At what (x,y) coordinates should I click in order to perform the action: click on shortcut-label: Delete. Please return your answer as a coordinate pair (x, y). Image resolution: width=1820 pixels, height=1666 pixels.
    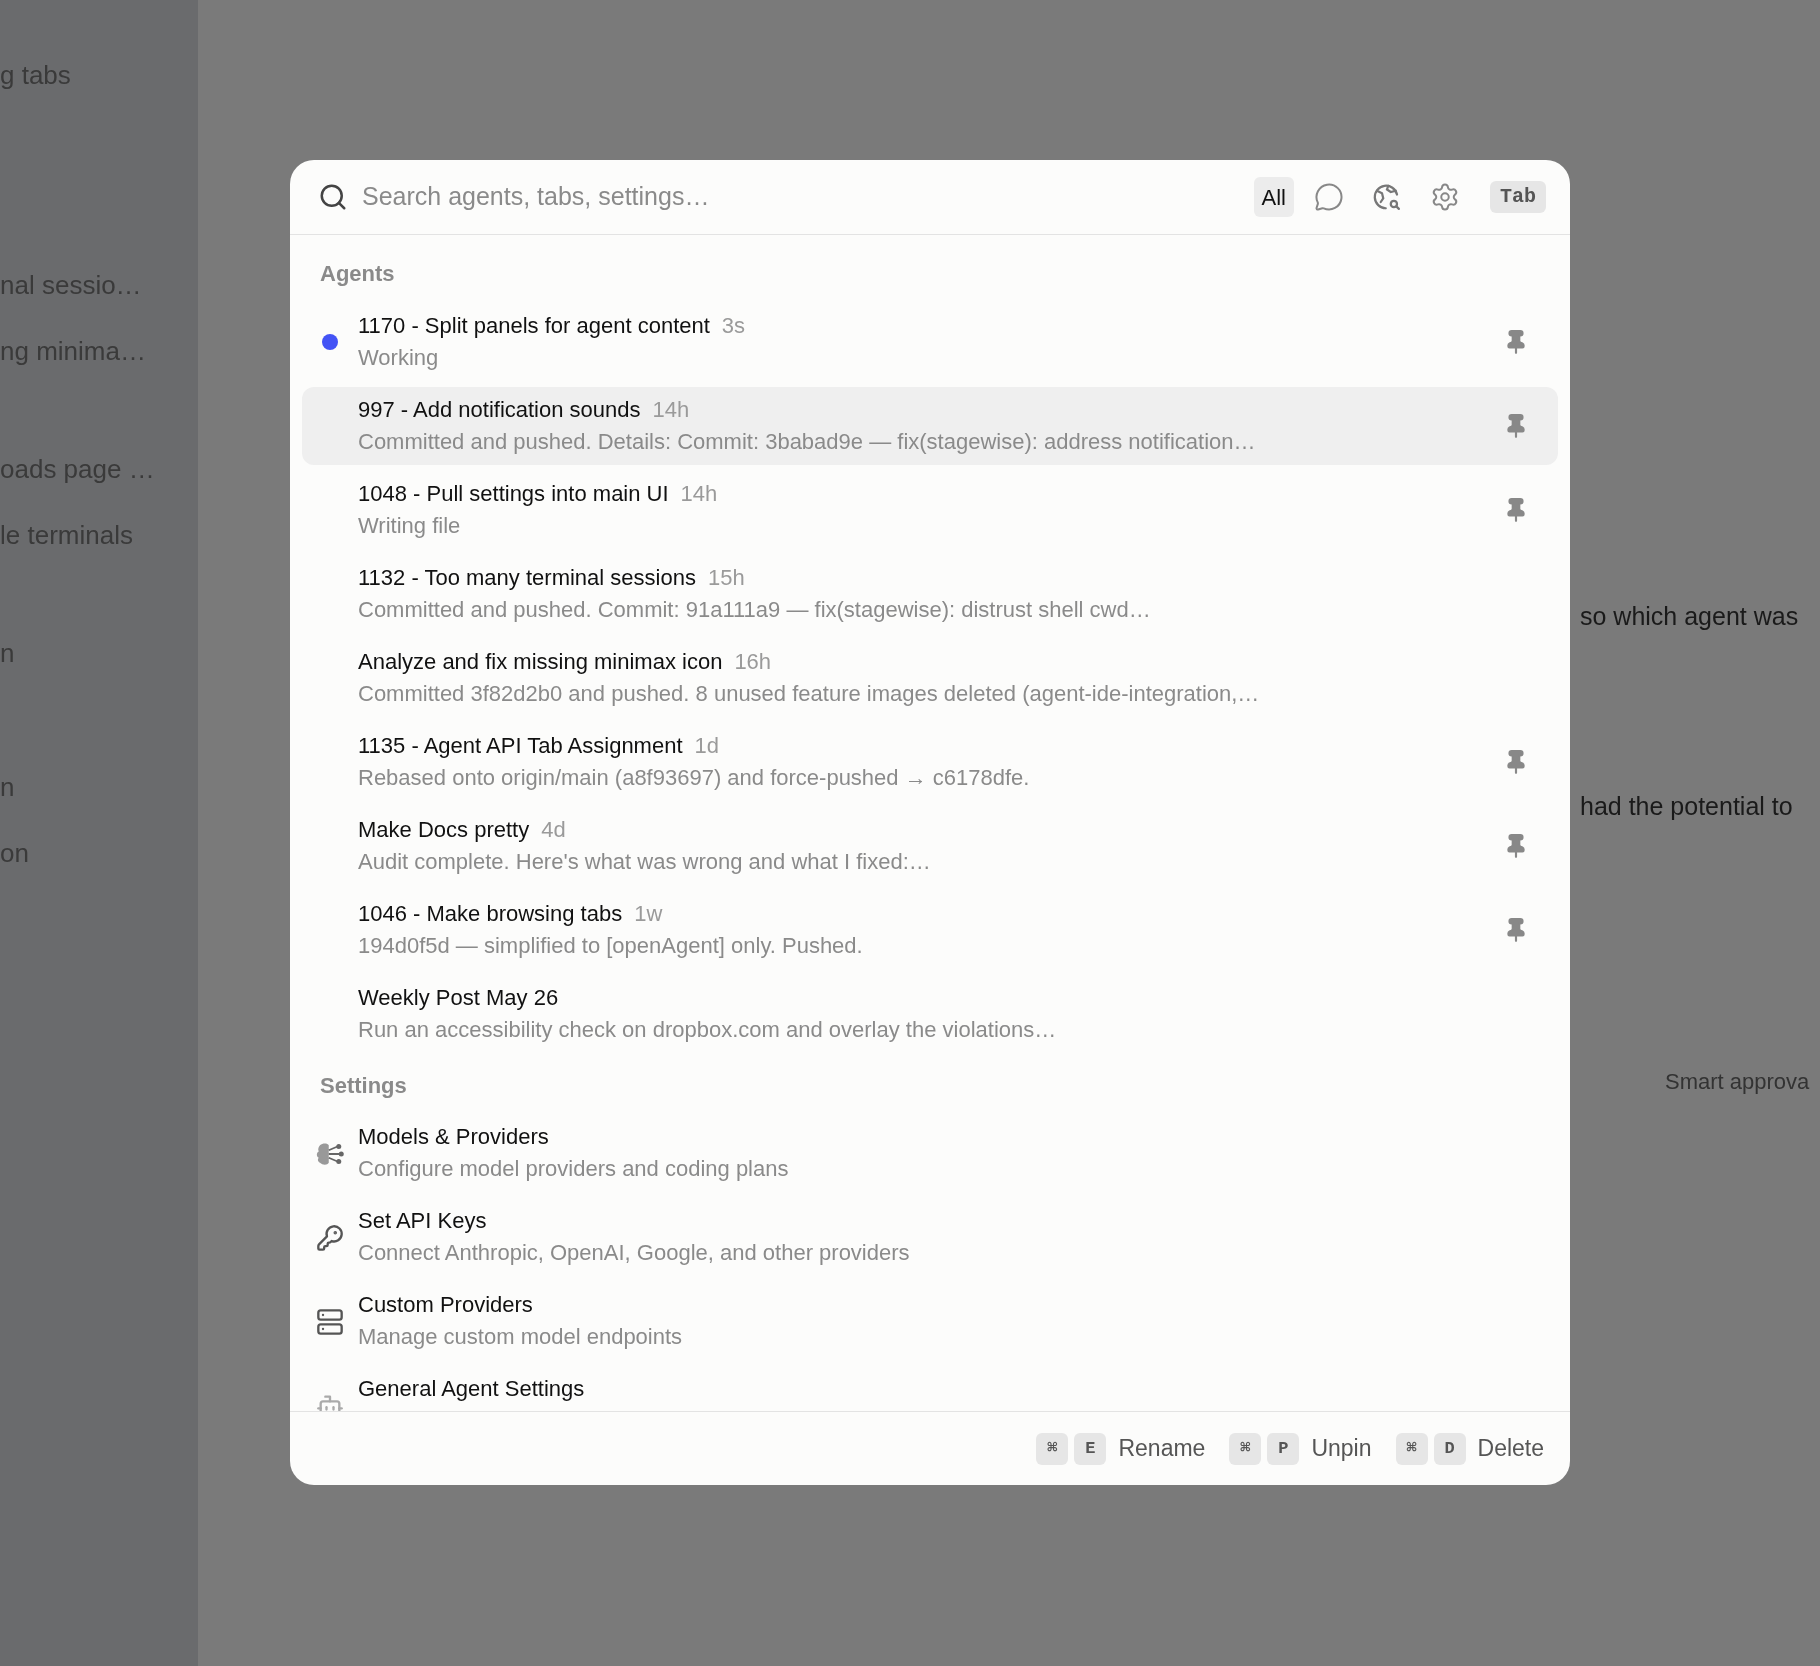
    Looking at the image, I should click on (1510, 1449).